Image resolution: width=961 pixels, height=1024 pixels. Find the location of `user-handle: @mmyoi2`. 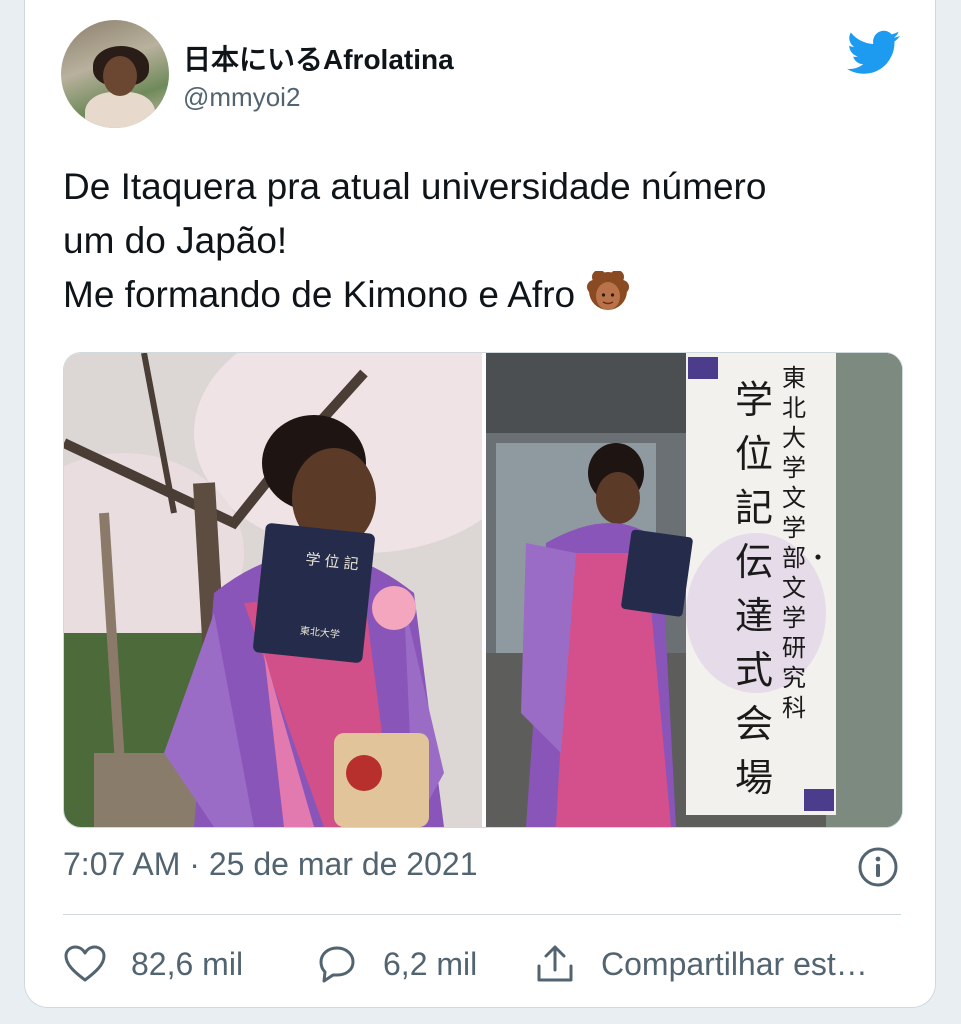

user-handle: @mmyoi2 is located at coordinates (241, 97).